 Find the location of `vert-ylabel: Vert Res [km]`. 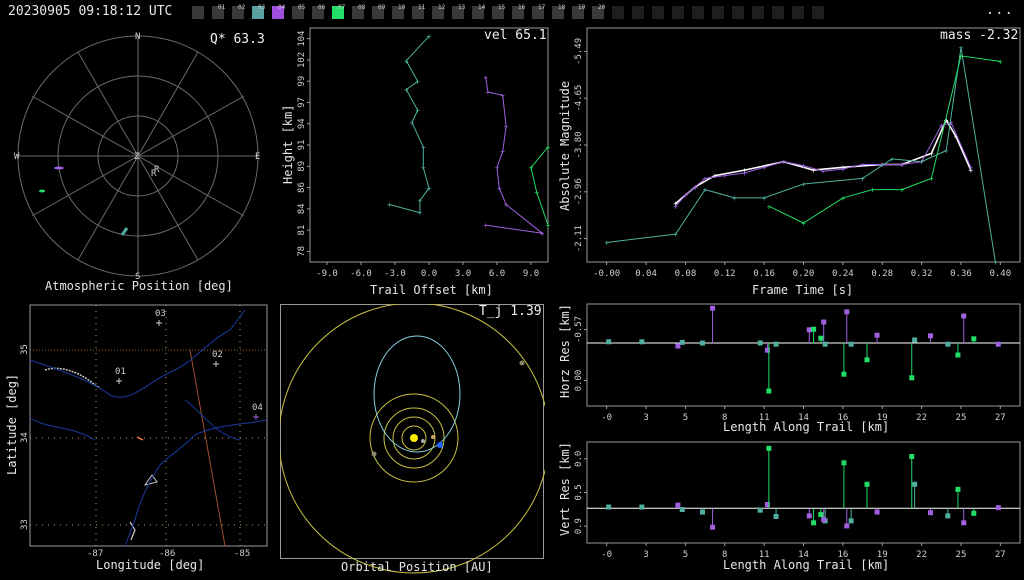

vert-ylabel: Vert Res [km] is located at coordinates (565, 489).